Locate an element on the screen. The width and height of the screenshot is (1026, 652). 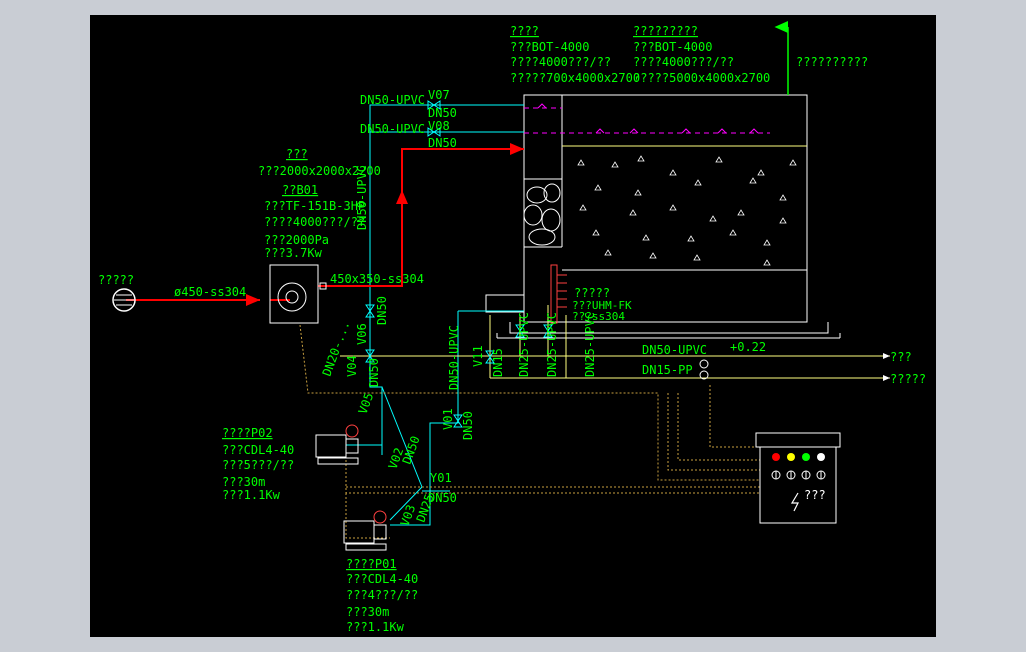
control-panel is located at coordinates (798, 478).